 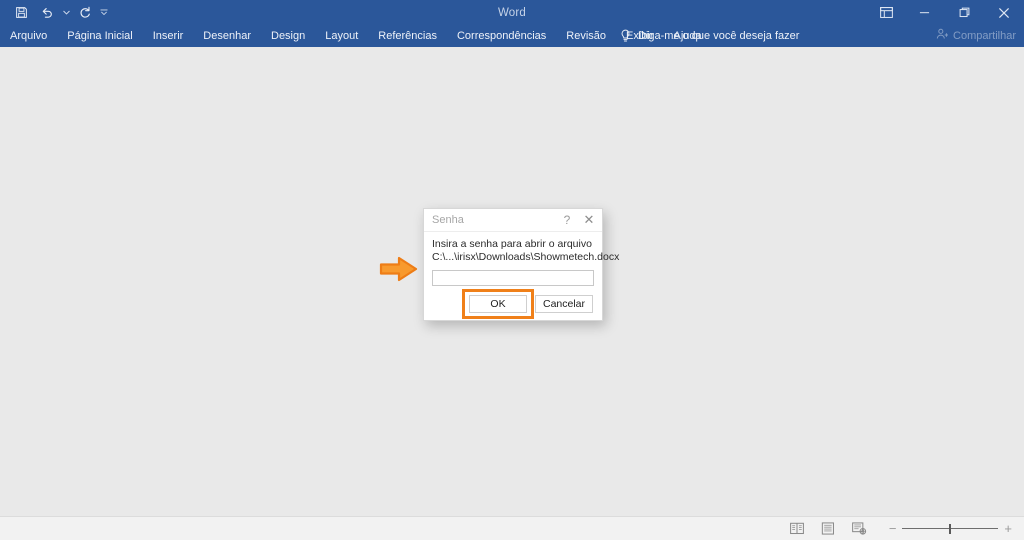 I want to click on window-controls, so click(x=946, y=12).